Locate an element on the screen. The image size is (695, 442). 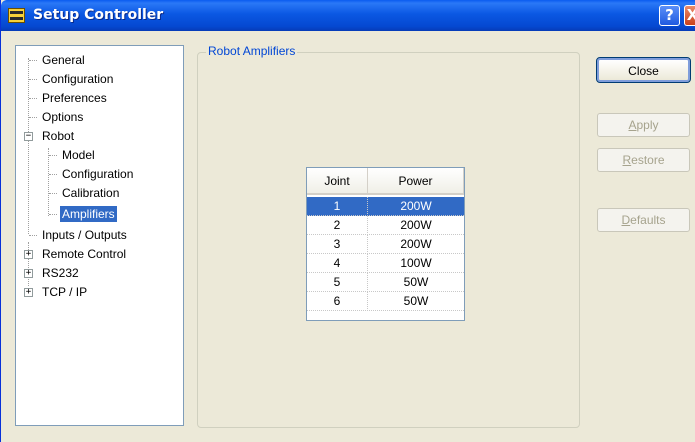
tree-item-inputs-outputs: Inputs / Outputs is located at coordinates (84, 235).